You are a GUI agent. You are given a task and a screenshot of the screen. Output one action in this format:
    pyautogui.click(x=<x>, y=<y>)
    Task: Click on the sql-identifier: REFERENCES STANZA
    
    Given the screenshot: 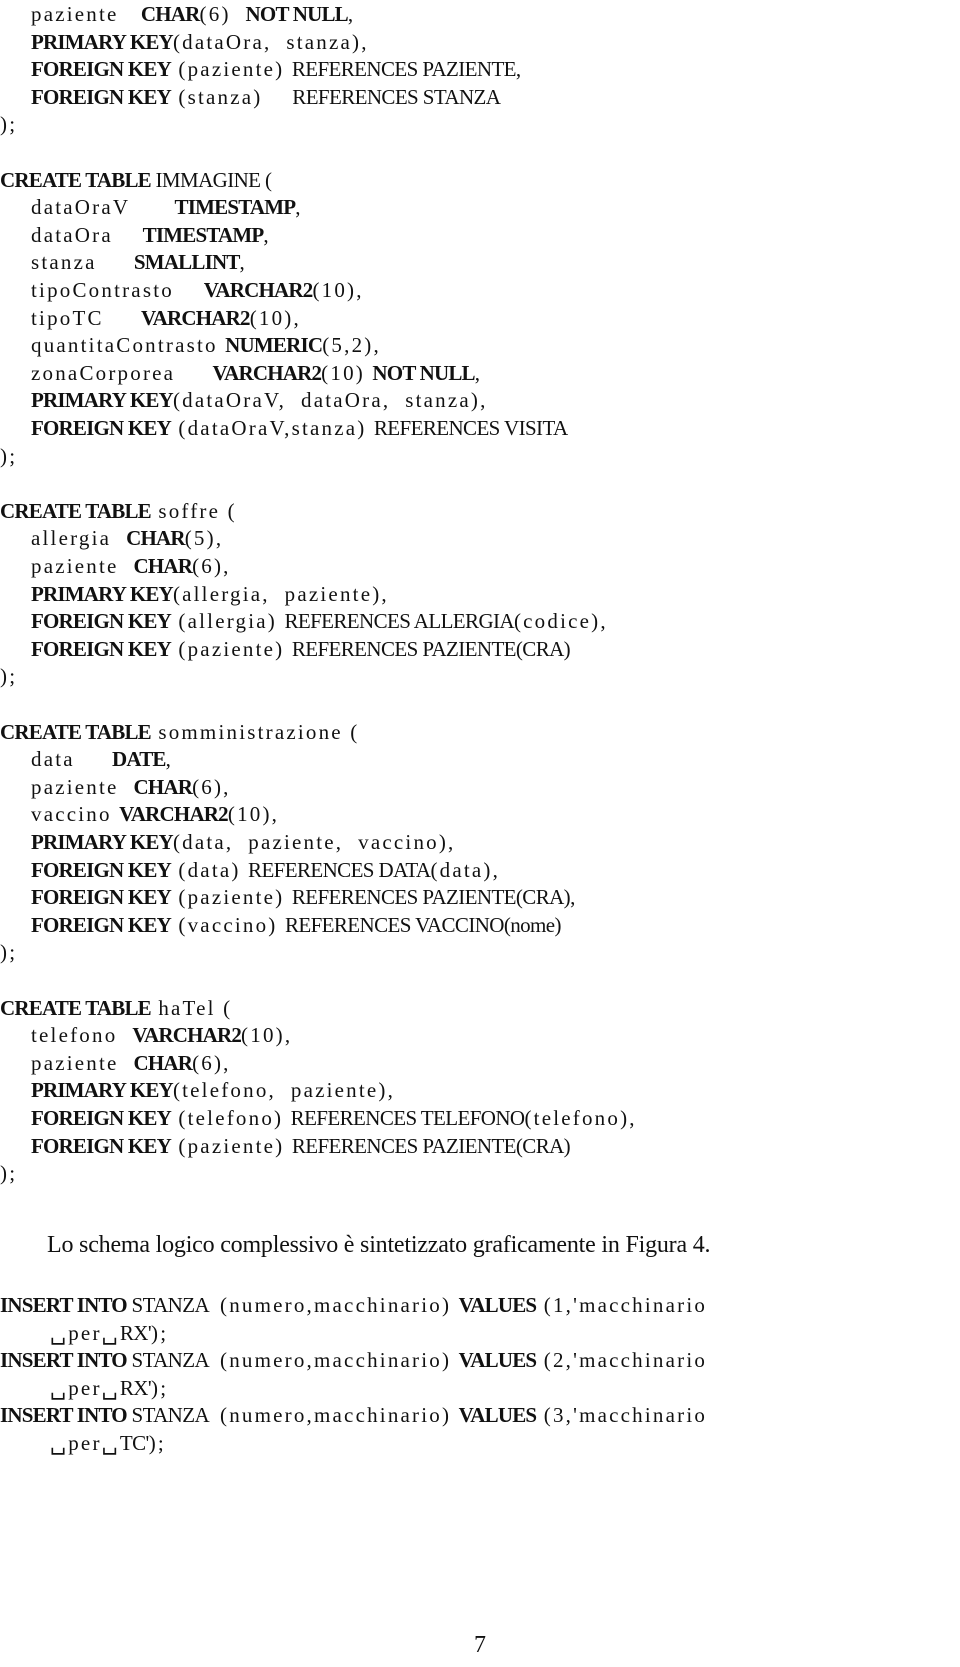 What is the action you would take?
    pyautogui.click(x=396, y=96)
    